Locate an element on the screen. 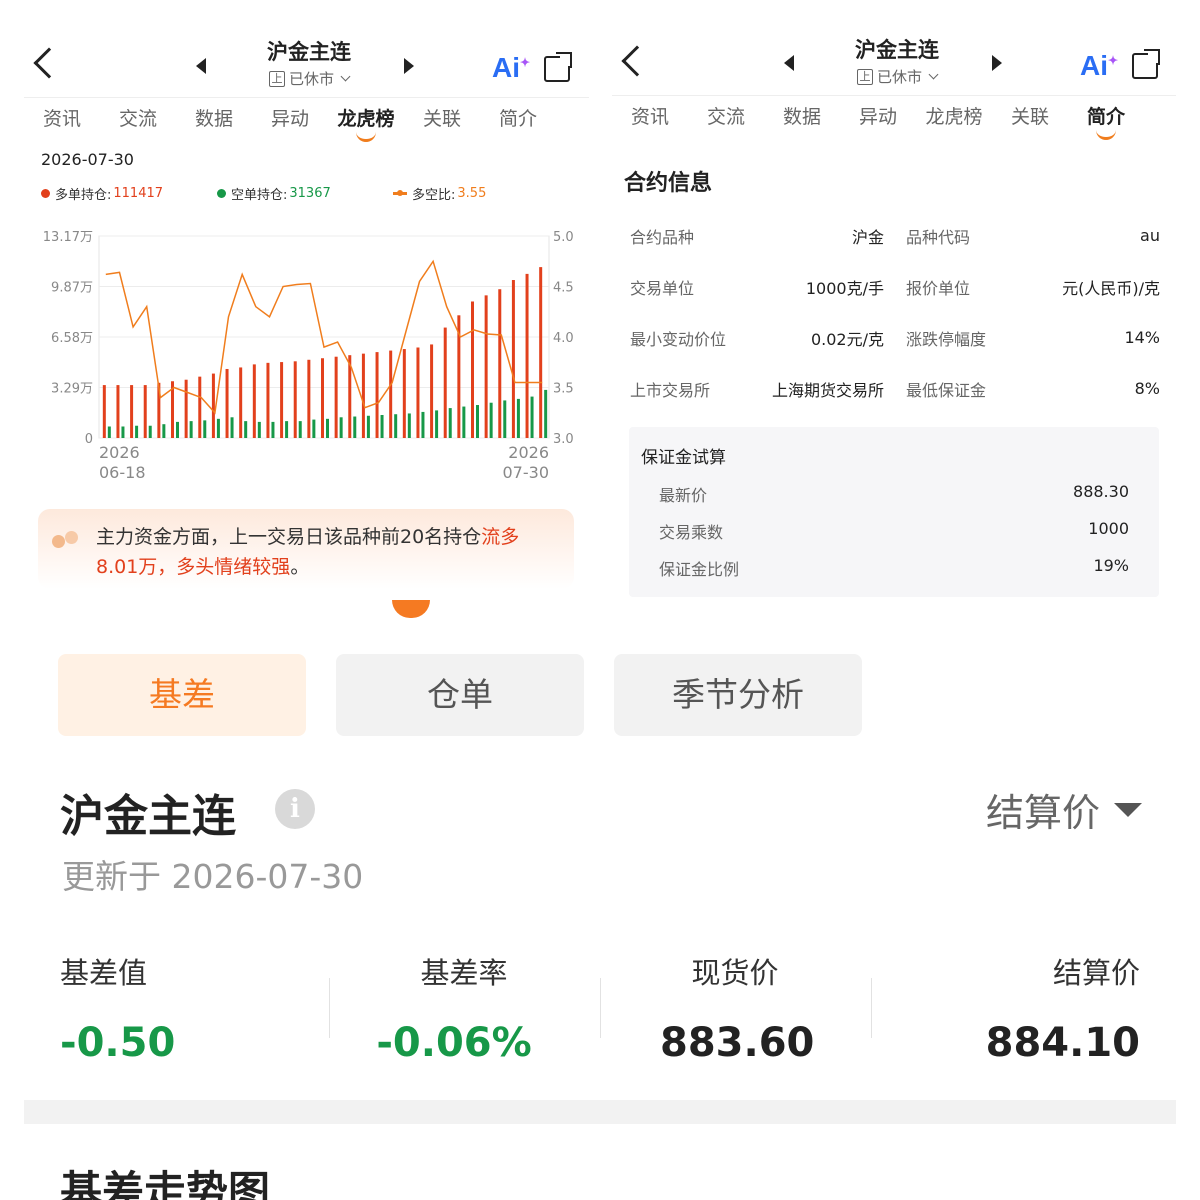  info-row: 上市交易所 上海期货交易所 最低保证金 8% is located at coordinates (895, 388).